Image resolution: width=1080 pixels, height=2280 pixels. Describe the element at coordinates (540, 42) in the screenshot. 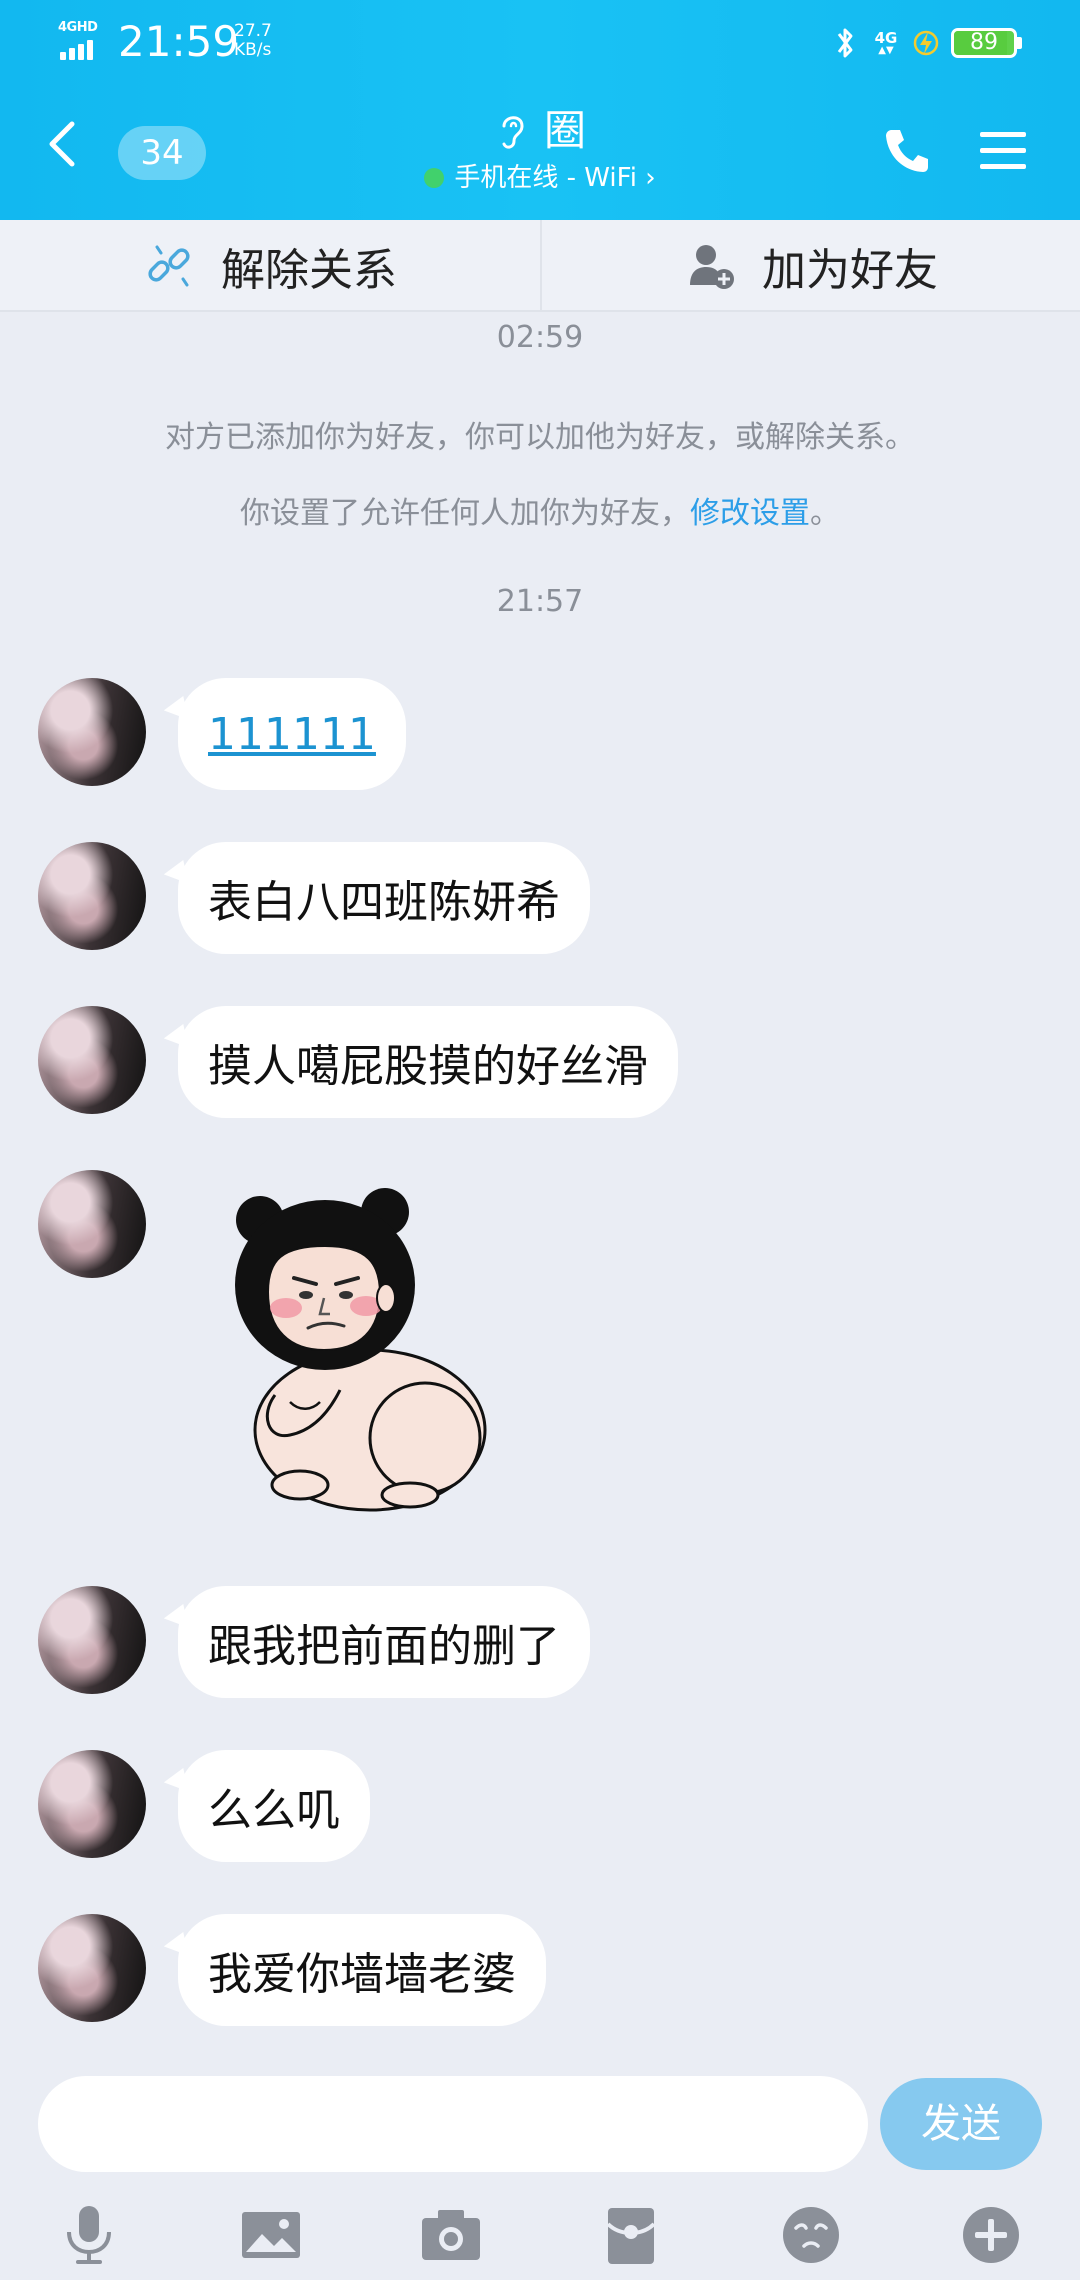

I see `status-bar: 4GHD 21:59 27.7 KB/s 4G ▲▼ 89` at that location.